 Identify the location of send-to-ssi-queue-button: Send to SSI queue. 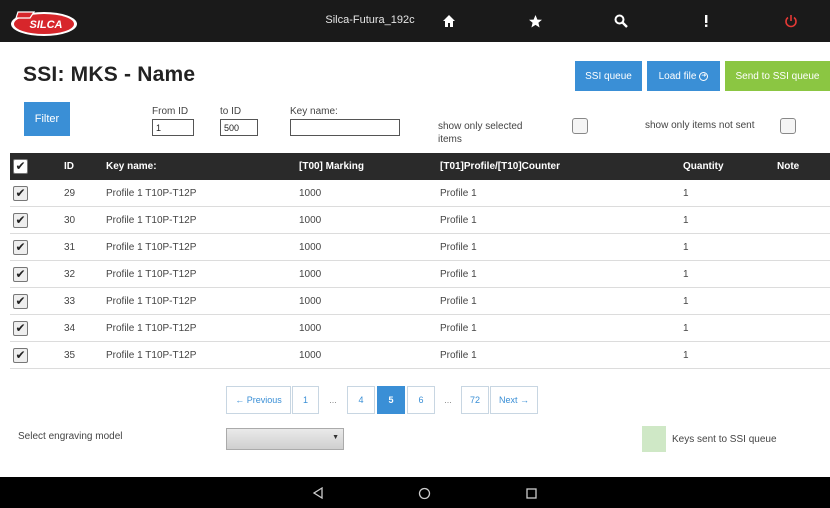
(777, 76).